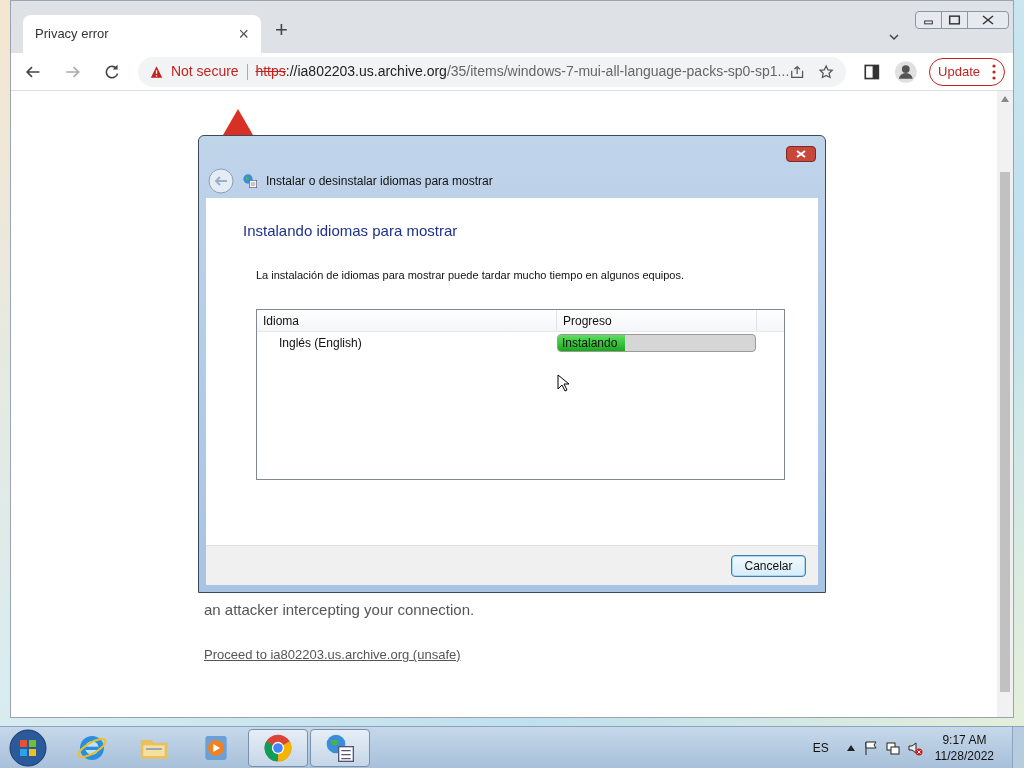  What do you see at coordinates (590, 343) in the screenshot?
I see `progress-status: Instalando` at bounding box center [590, 343].